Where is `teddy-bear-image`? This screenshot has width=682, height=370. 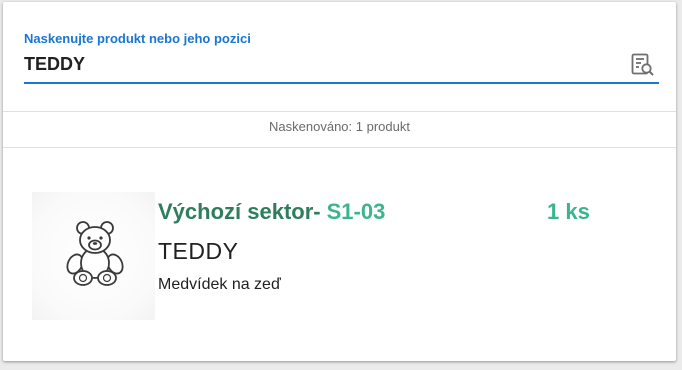
teddy-bear-image is located at coordinates (95, 253).